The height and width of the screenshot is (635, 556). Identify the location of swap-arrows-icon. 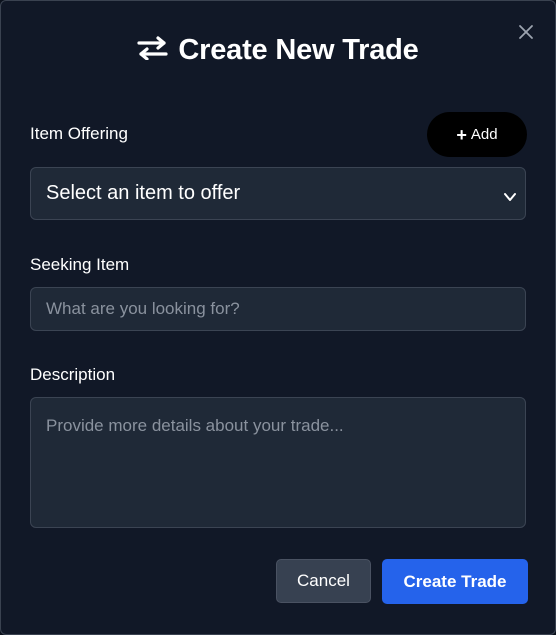
(153, 50).